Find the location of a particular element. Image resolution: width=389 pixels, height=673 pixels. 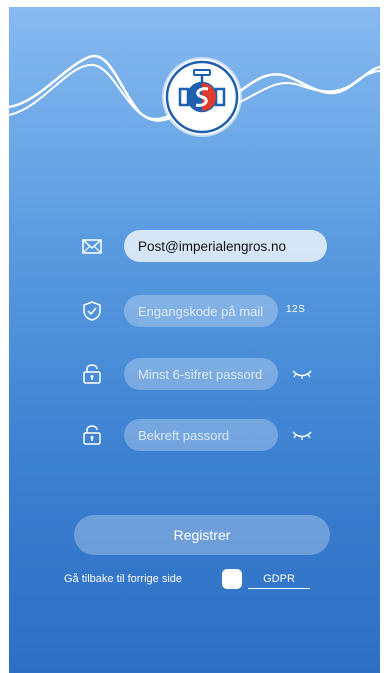

valve-logo-icon is located at coordinates (202, 97).